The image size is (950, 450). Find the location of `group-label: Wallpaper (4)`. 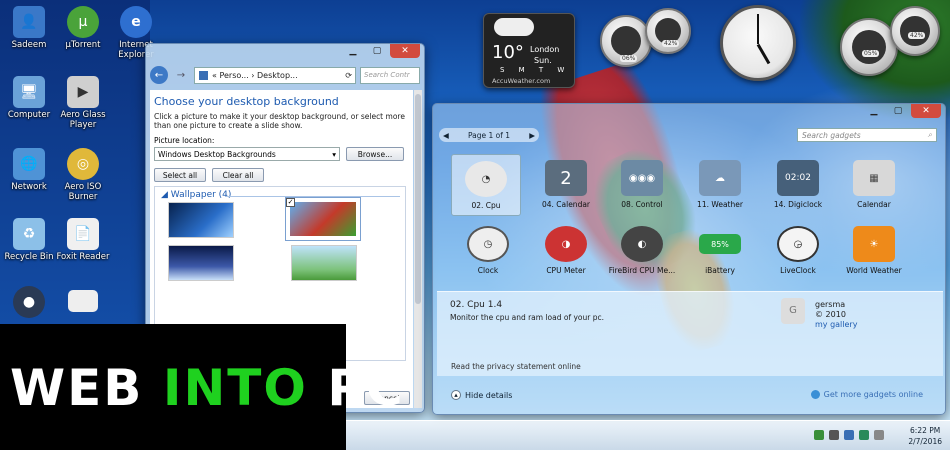

group-label: Wallpaper (4) is located at coordinates (201, 195).